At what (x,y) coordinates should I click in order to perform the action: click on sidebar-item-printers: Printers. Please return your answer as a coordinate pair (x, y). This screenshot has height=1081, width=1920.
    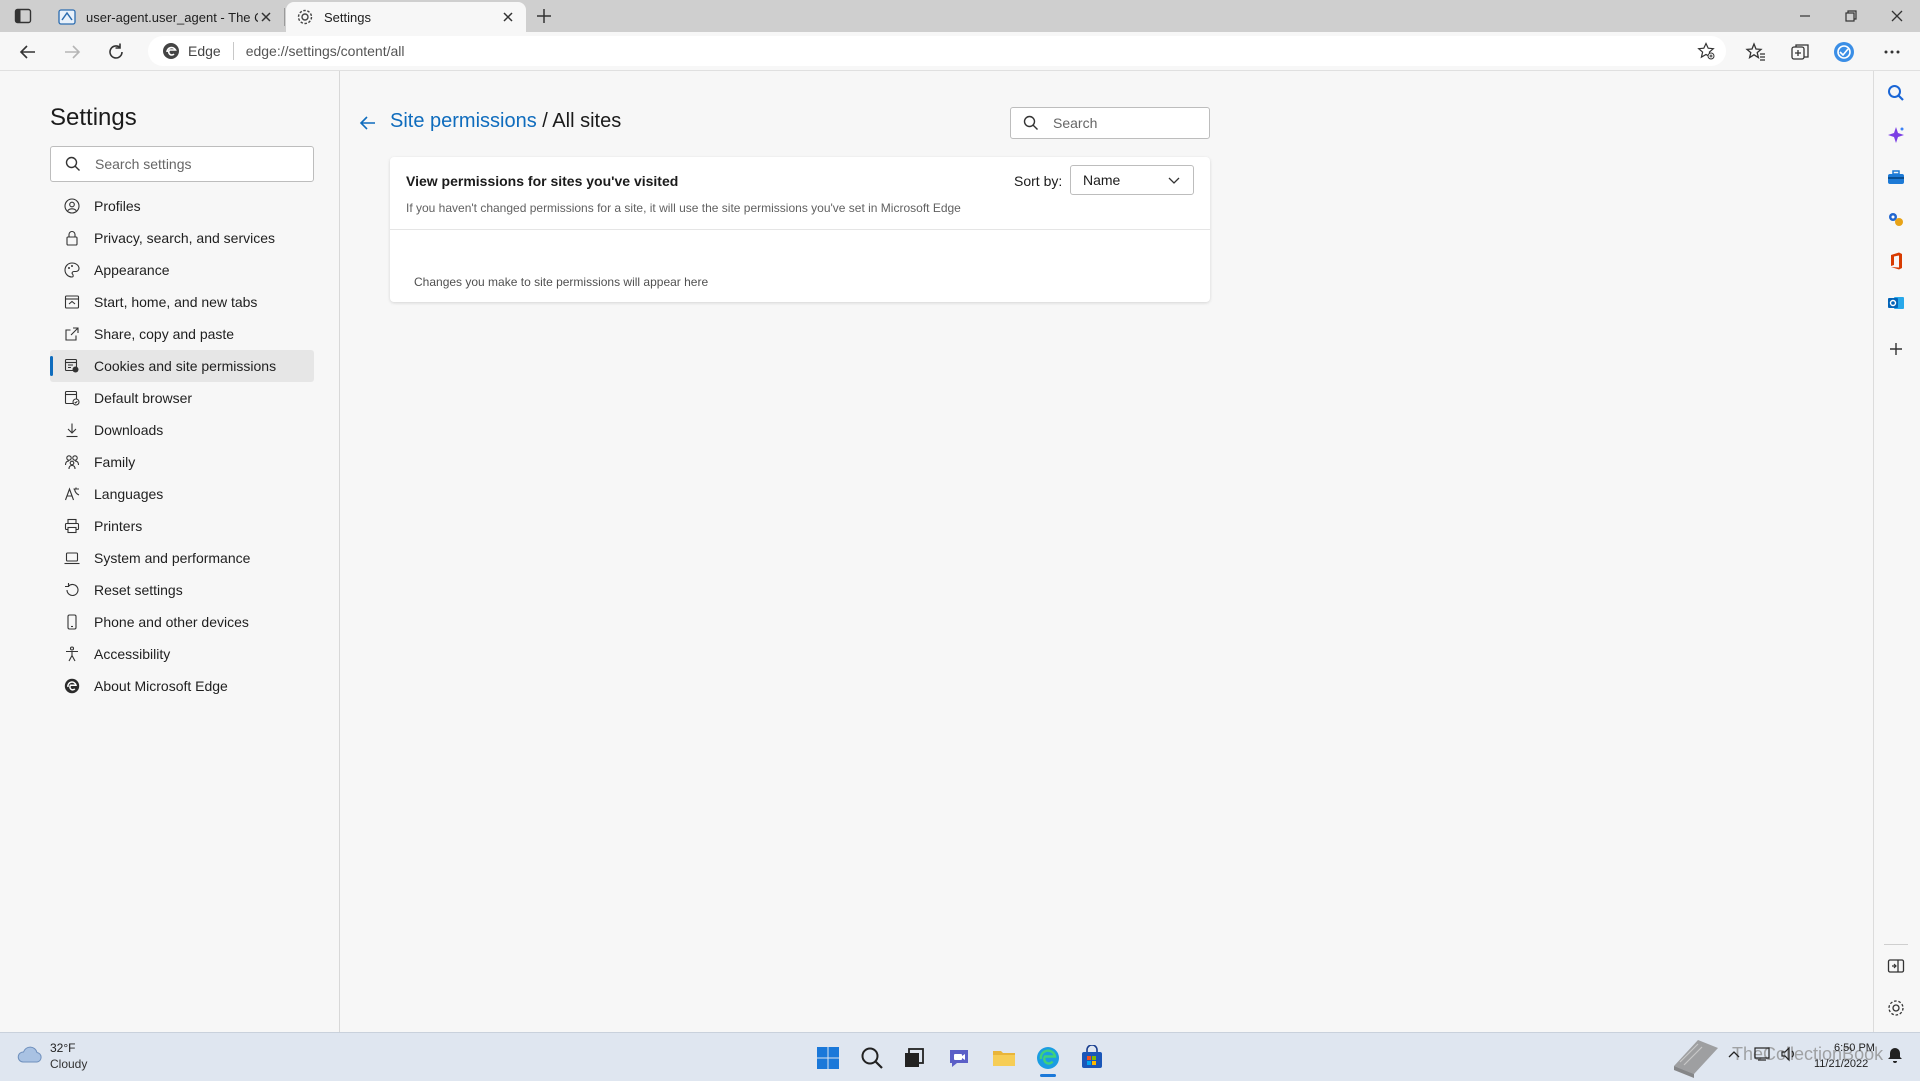
    Looking at the image, I should click on (182, 526).